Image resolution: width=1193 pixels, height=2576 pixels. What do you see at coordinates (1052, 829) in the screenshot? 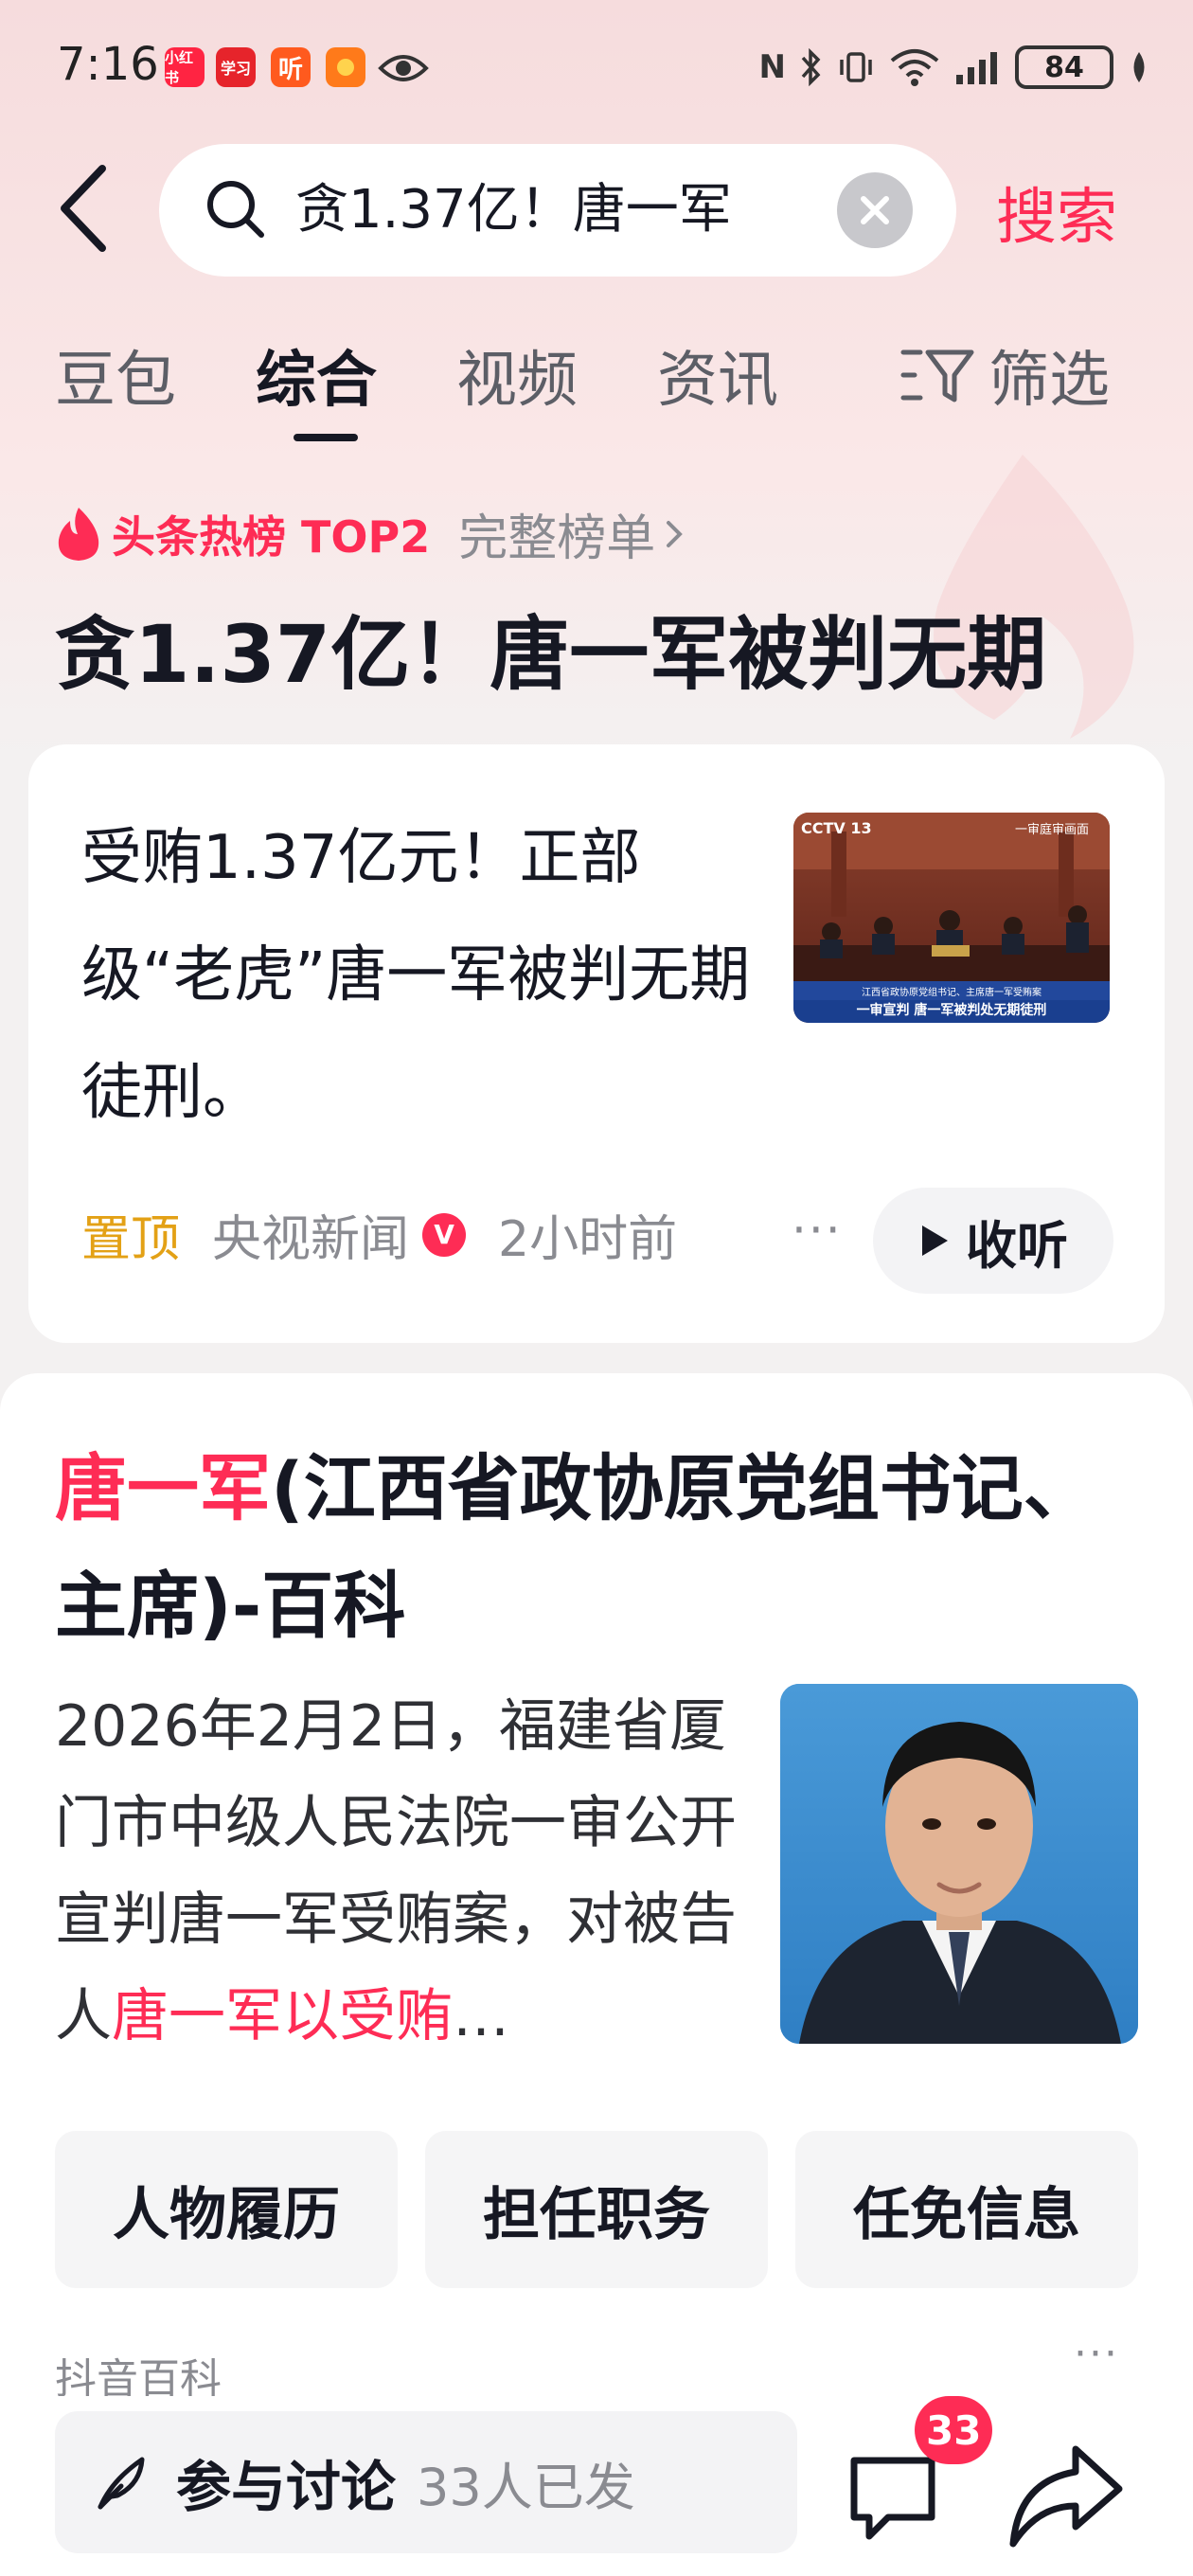
I see `thumb-top-caption: 一审庭审画面` at bounding box center [1052, 829].